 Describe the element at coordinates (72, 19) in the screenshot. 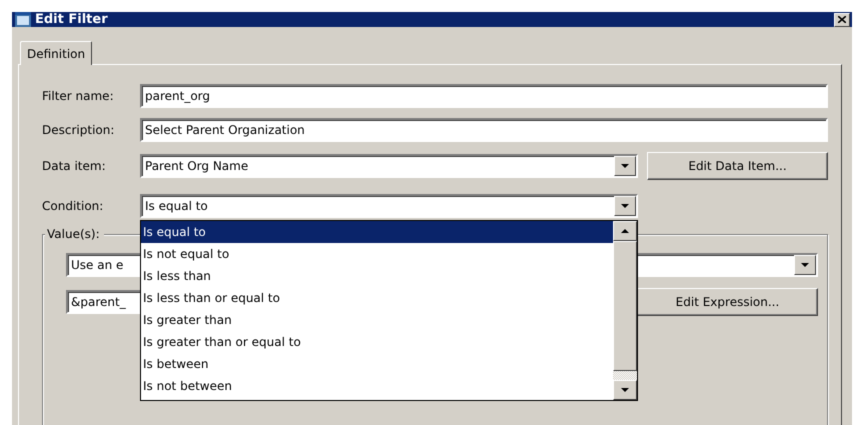

I see `window-title: Edit Filter` at that location.